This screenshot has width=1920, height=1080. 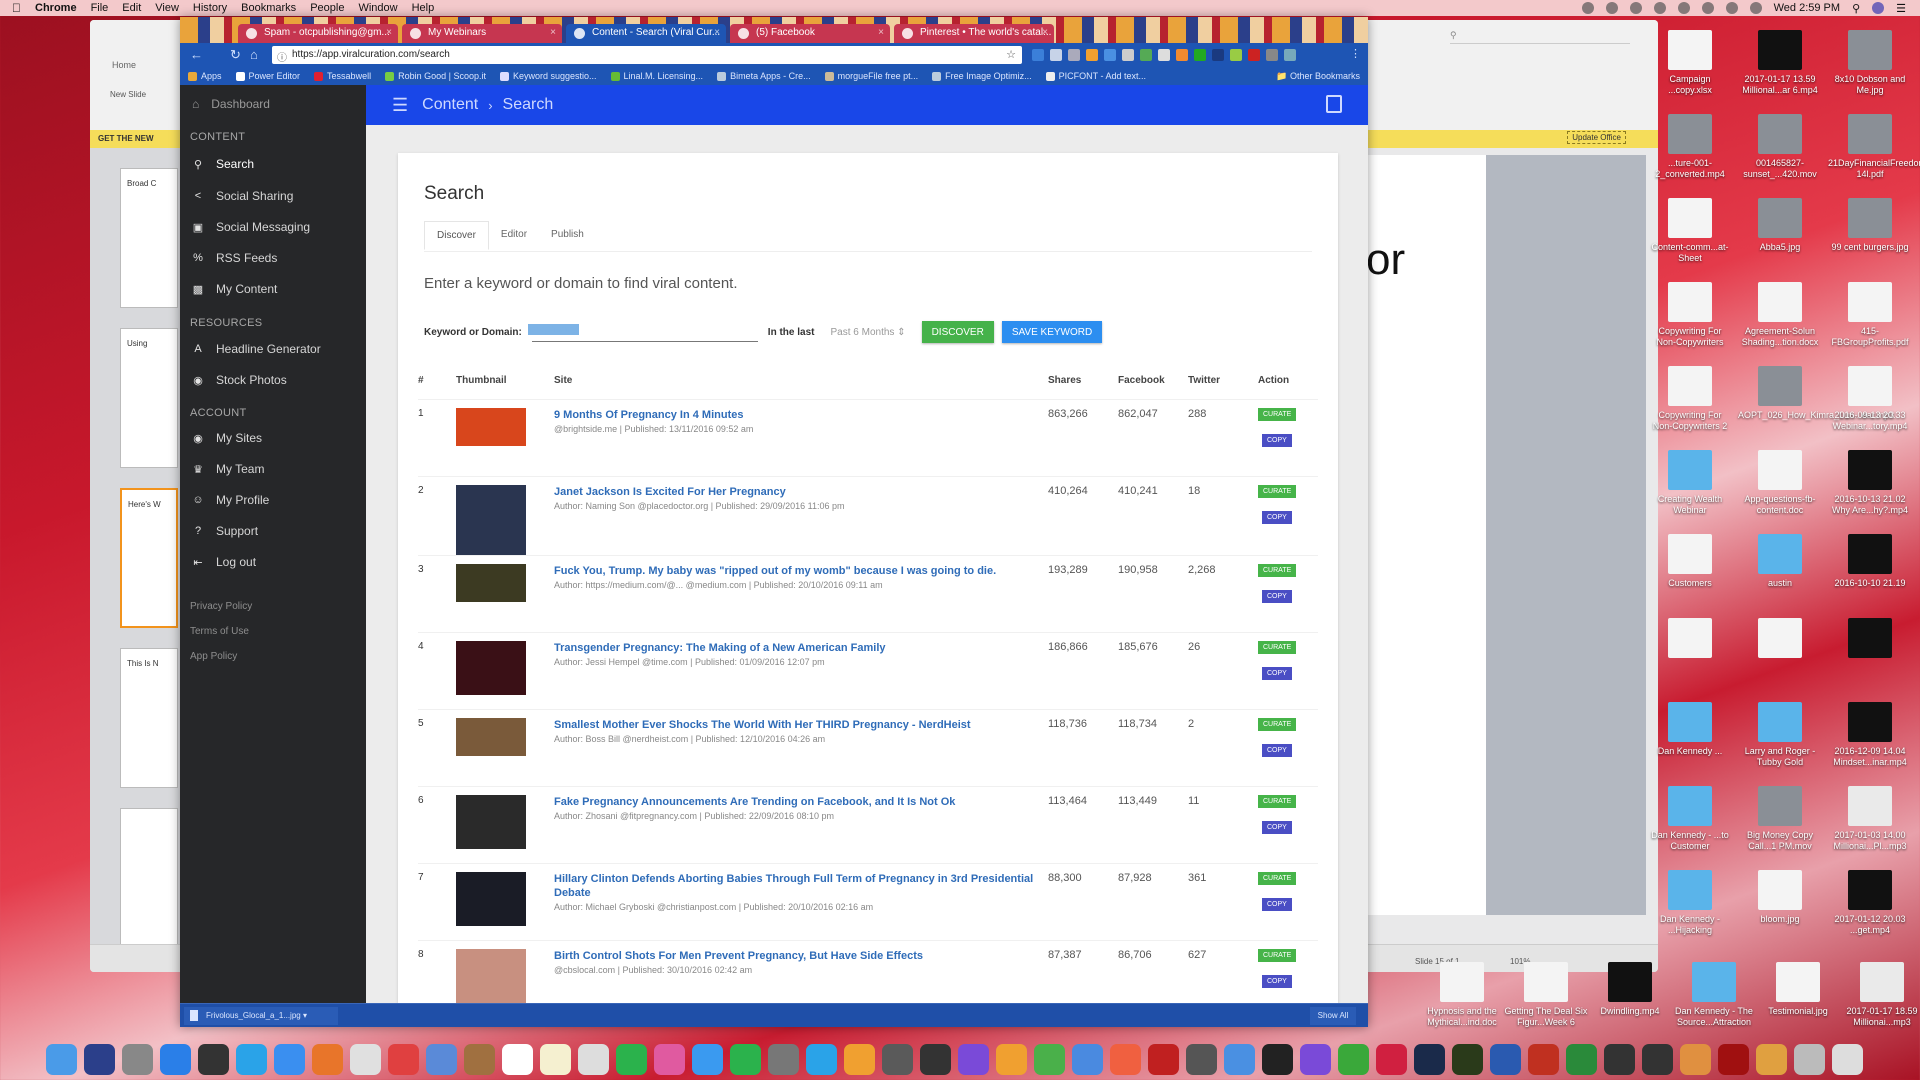 What do you see at coordinates (1581, 1059) in the screenshot?
I see `excel-icon` at bounding box center [1581, 1059].